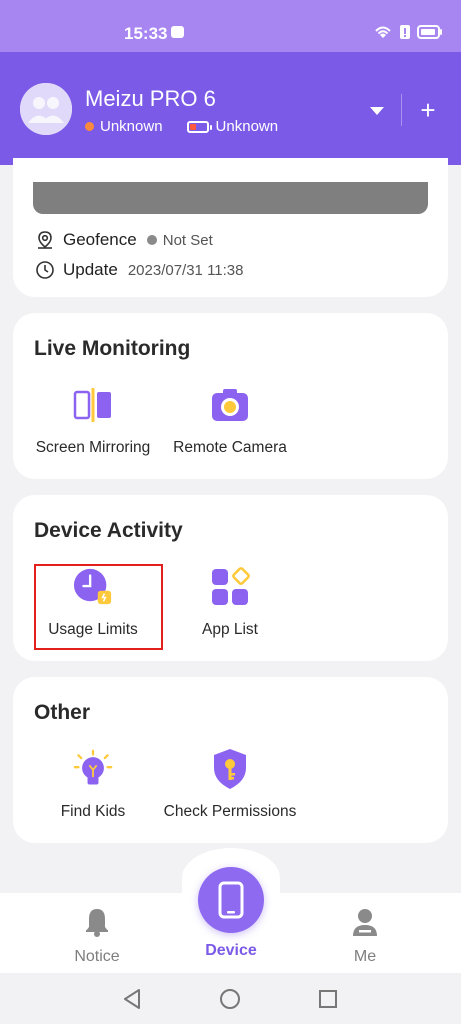 The width and height of the screenshot is (461, 1024). I want to click on bell-icon, so click(97, 923).